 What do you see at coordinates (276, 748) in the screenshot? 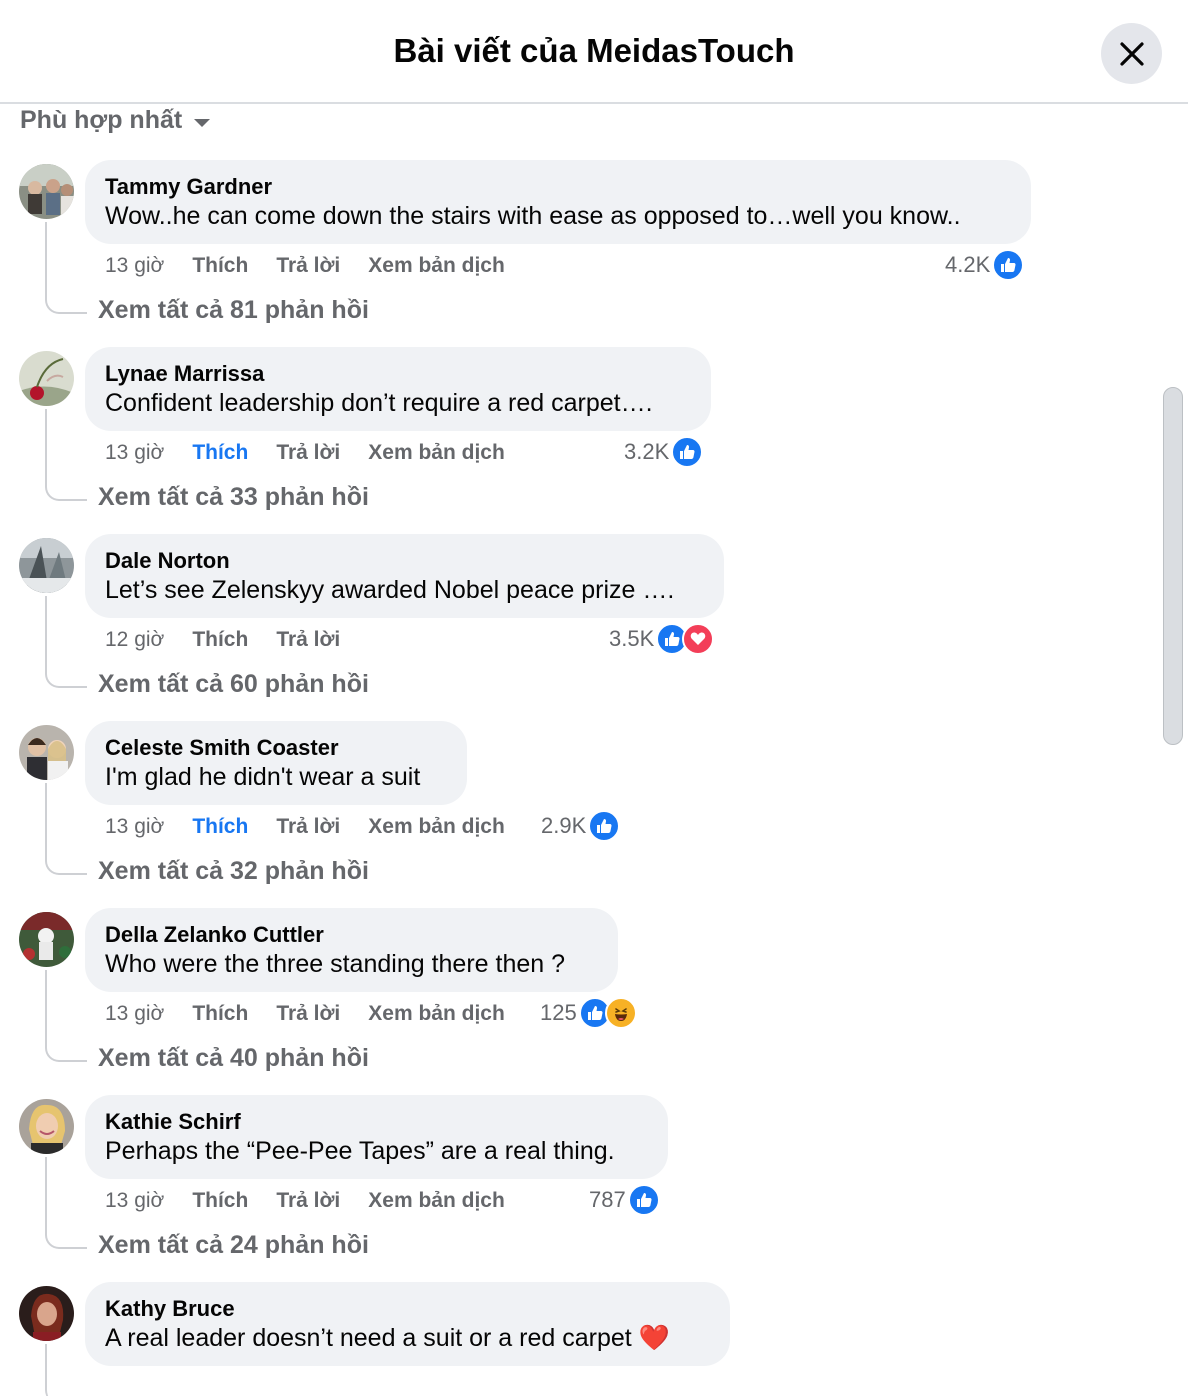
I see `comment-author: Celeste Smith Coaster` at bounding box center [276, 748].